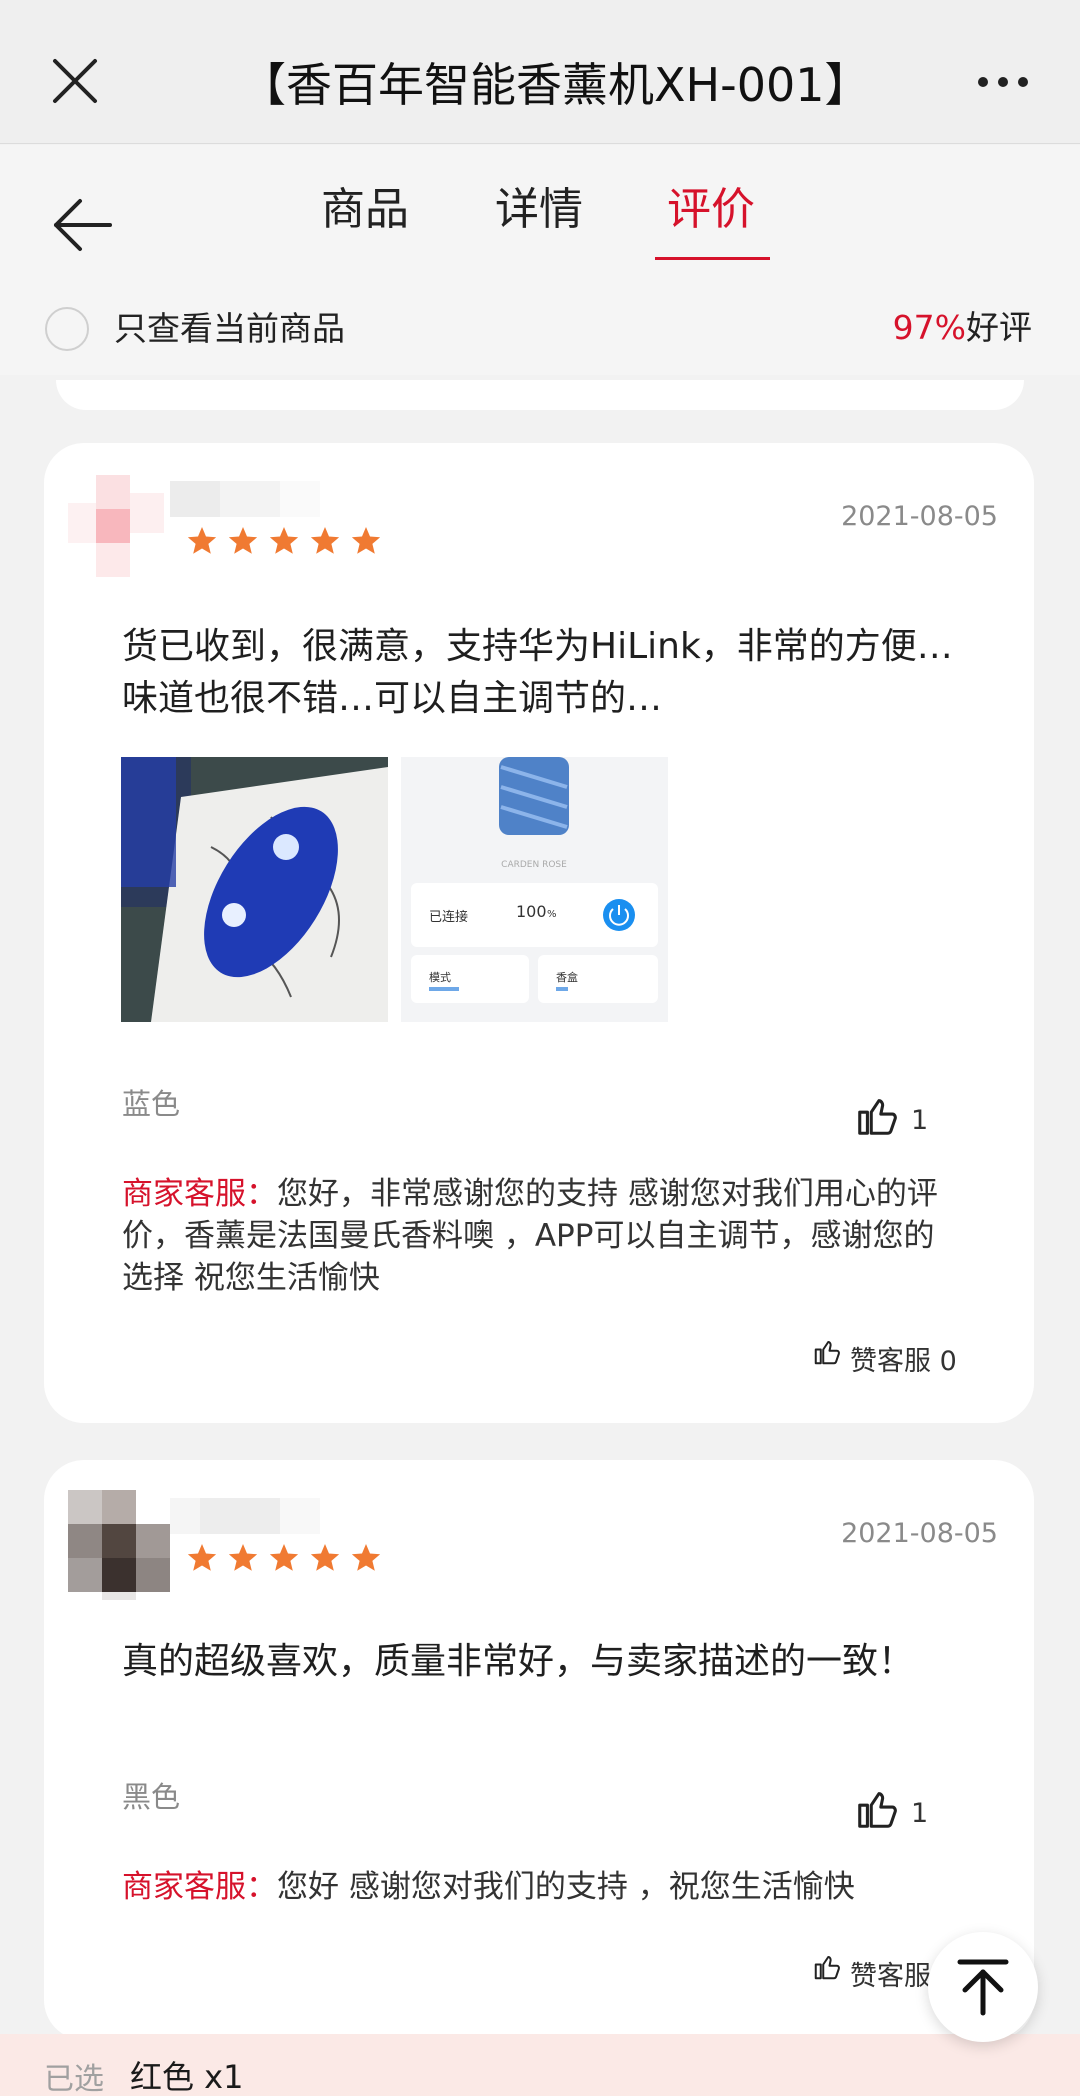  Describe the element at coordinates (929, 327) in the screenshot. I see `rating-percent: 97%` at that location.